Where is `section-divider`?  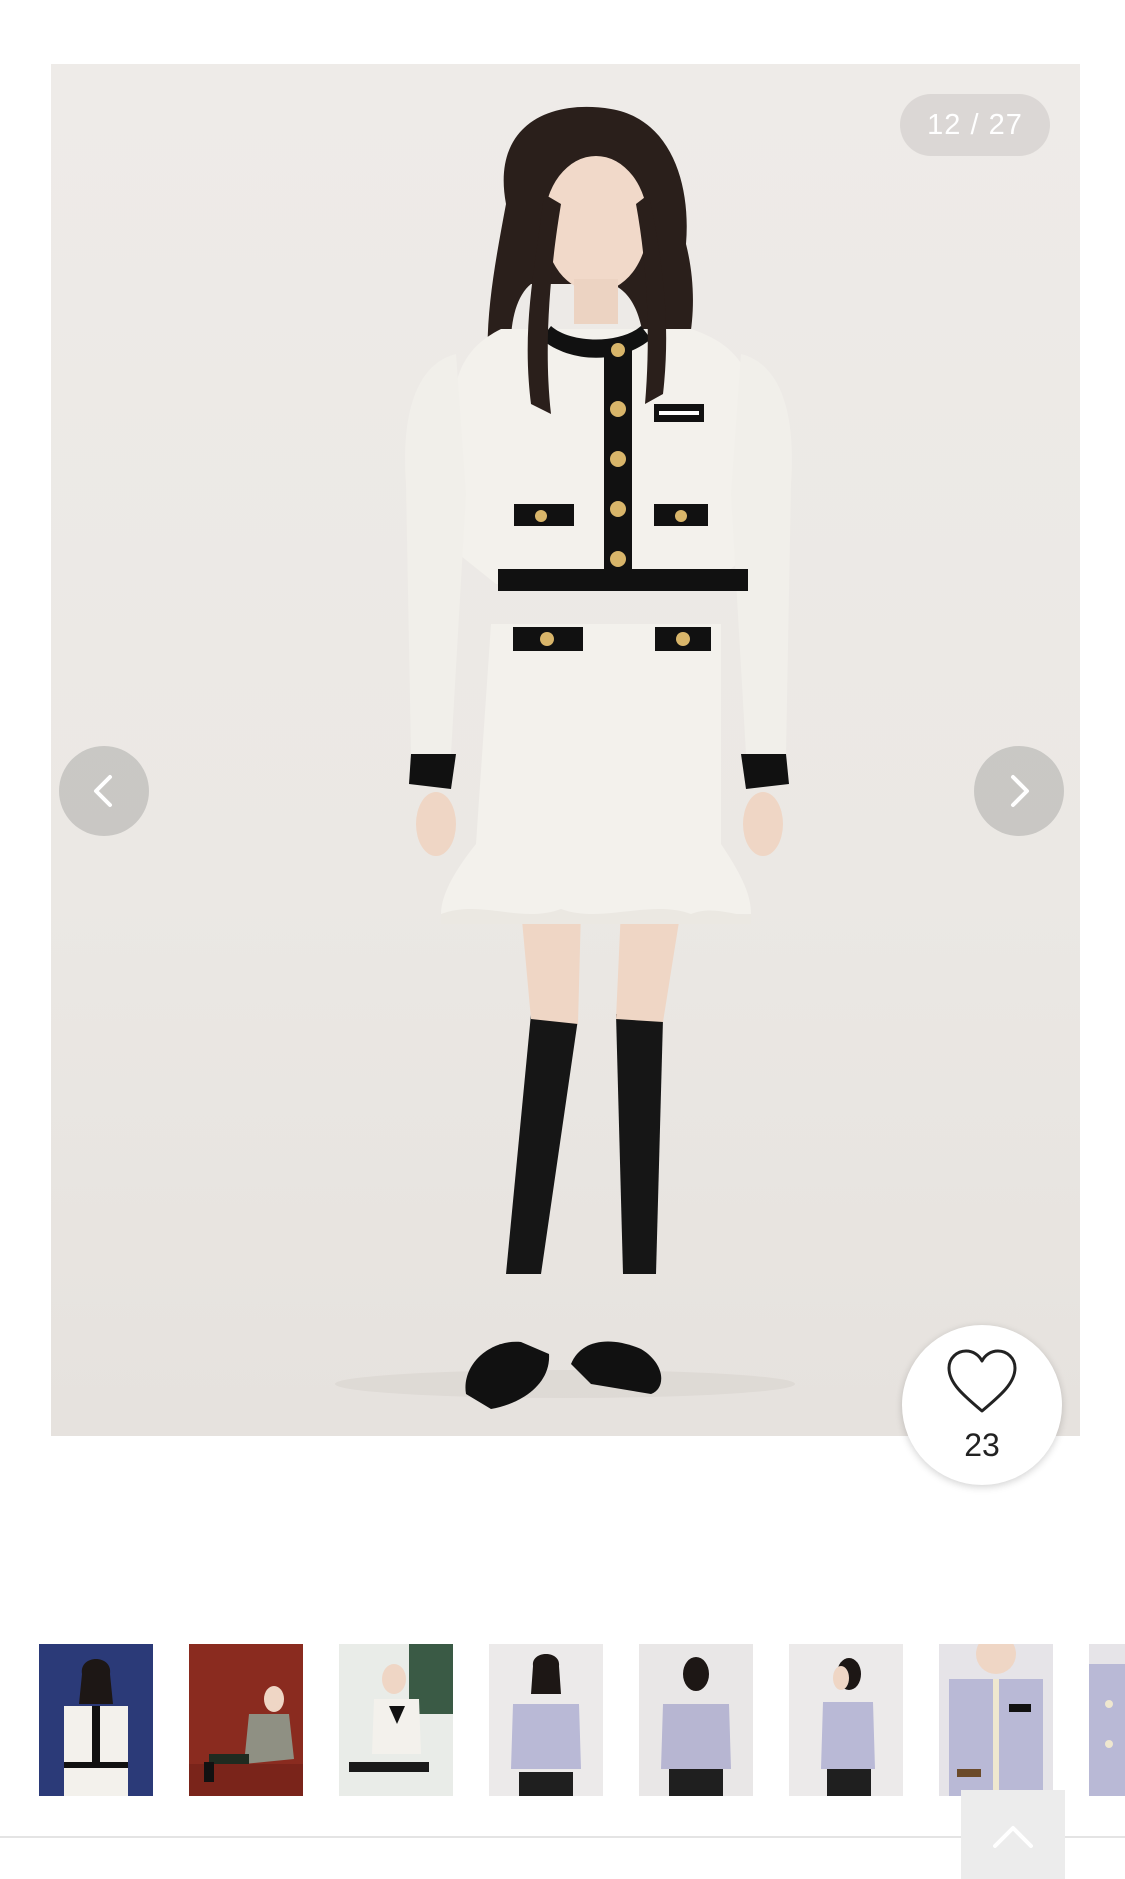 section-divider is located at coordinates (562, 1837).